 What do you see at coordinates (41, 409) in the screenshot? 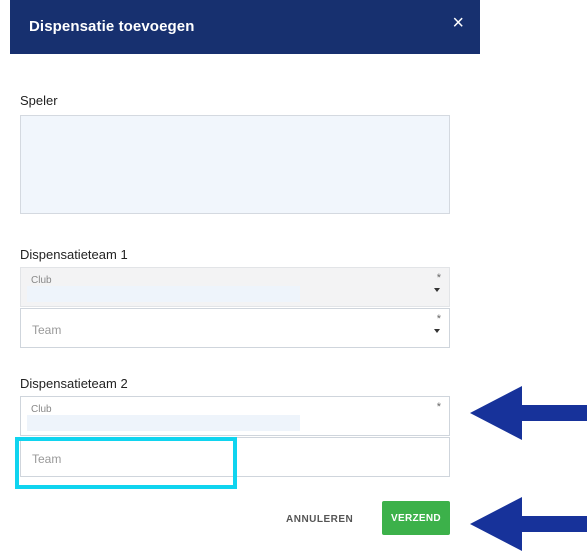
I see `team2-club-label: Club` at bounding box center [41, 409].